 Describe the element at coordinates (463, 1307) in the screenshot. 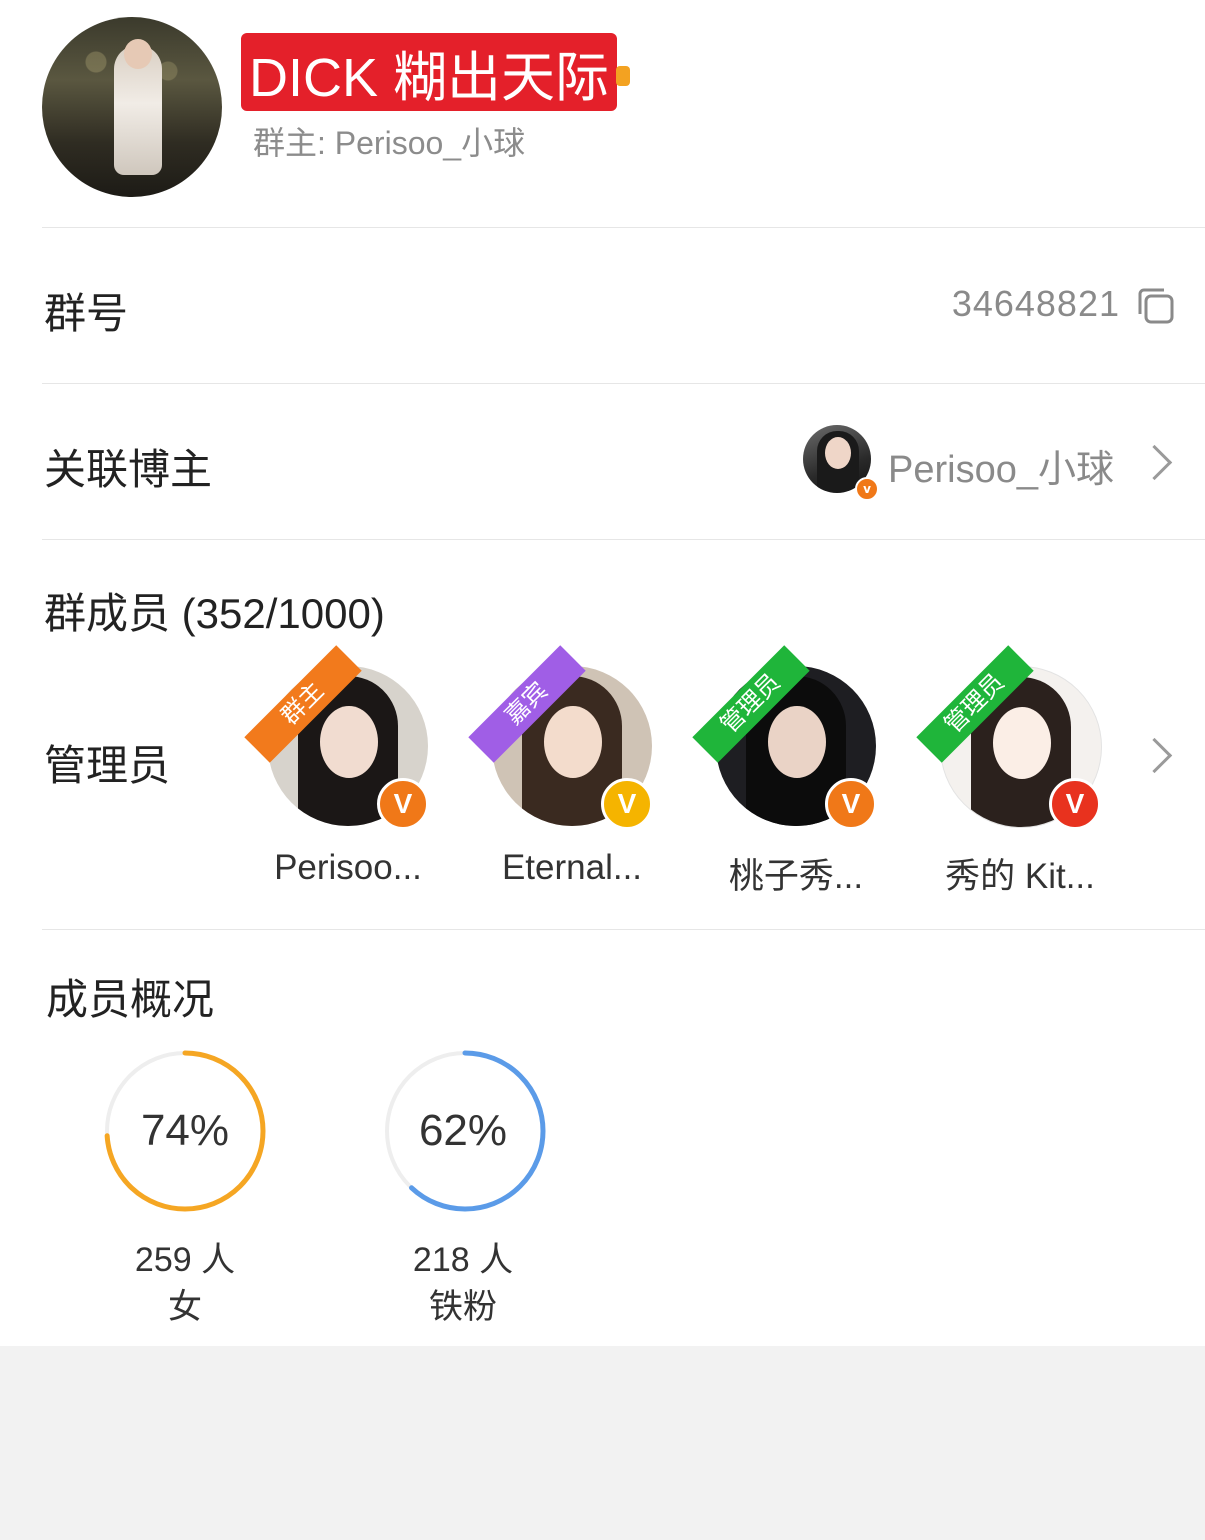

I see `fan-label: 铁粉` at that location.